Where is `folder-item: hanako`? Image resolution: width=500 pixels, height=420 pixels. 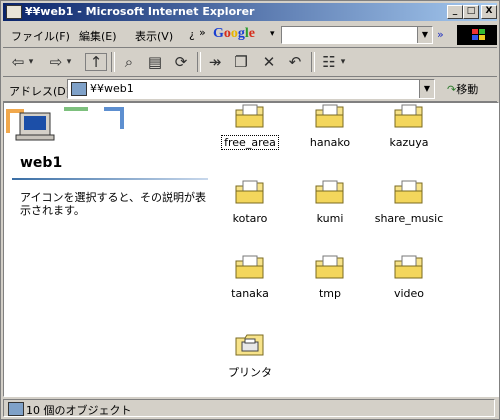 folder-item: hanako is located at coordinates (330, 126).